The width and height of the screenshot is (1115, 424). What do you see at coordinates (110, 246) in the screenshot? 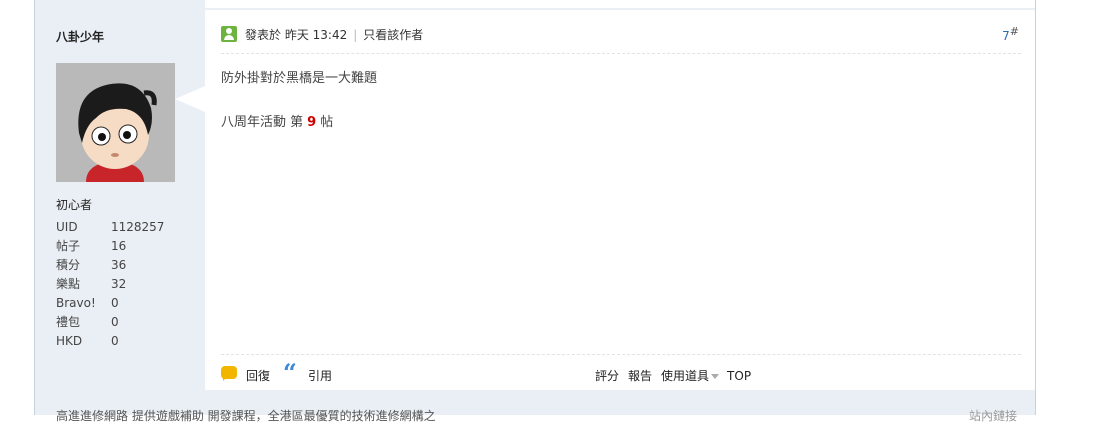
I see `stat-row-posts: 帖子 16` at bounding box center [110, 246].